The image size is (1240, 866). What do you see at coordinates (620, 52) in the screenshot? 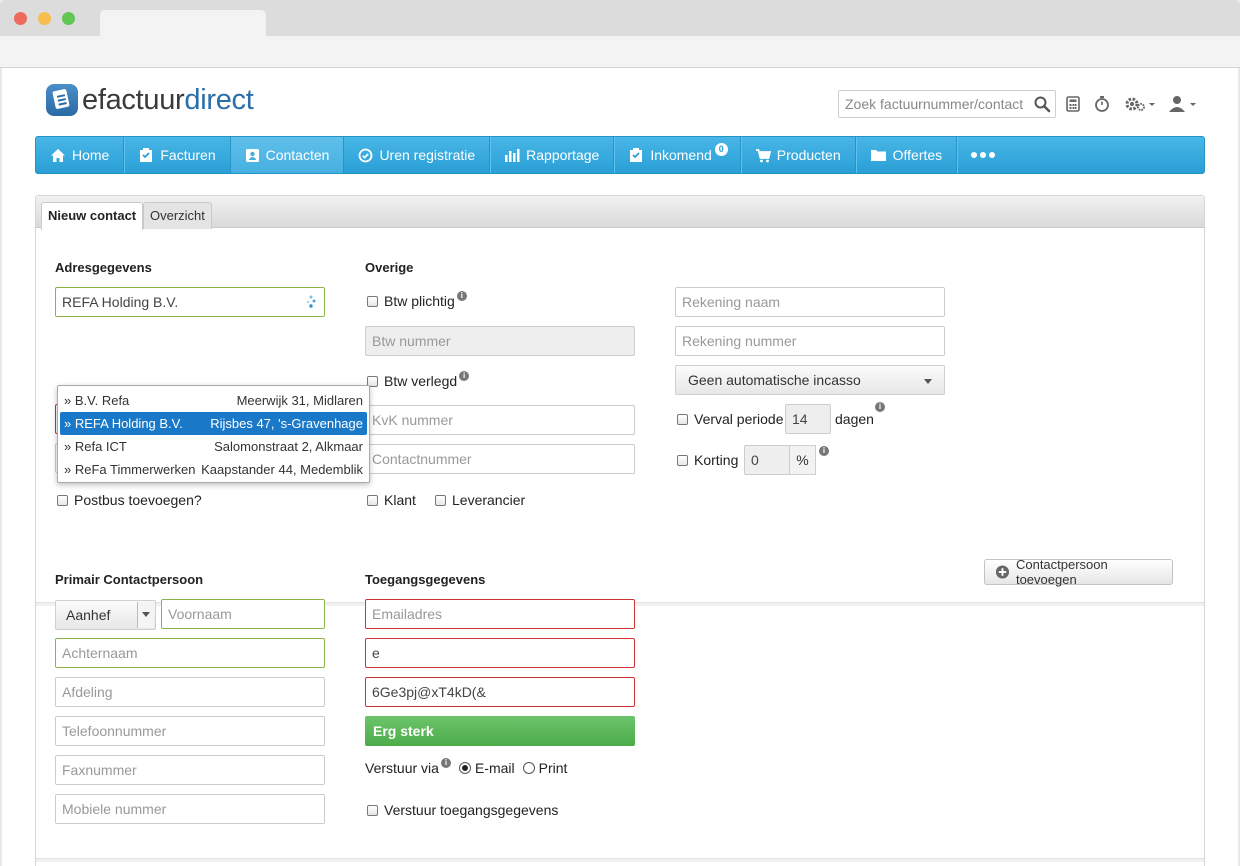
I see `browser-address-strip` at bounding box center [620, 52].